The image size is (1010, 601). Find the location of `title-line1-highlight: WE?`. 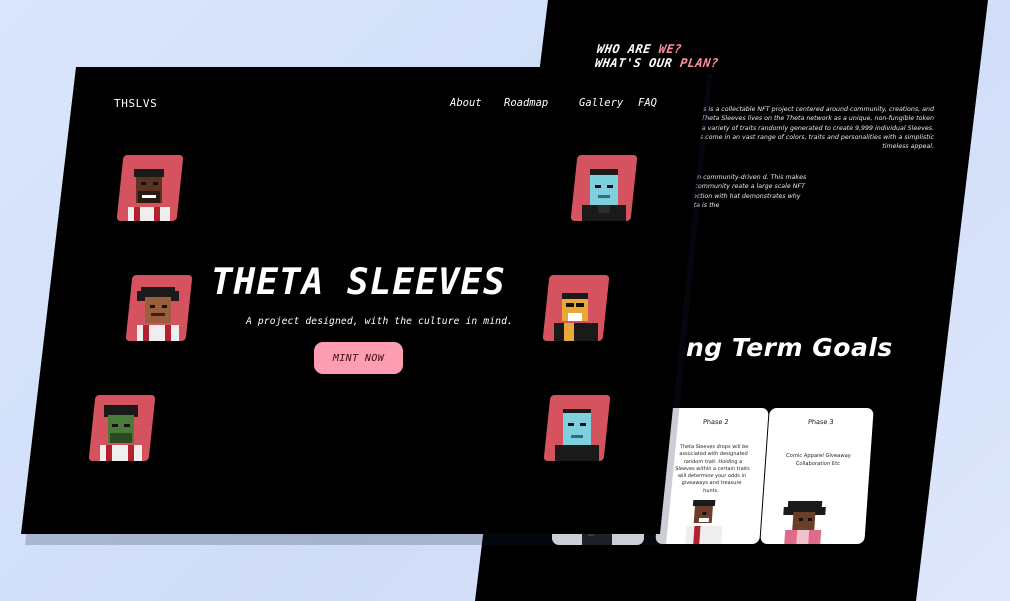

title-line1-highlight: WE? is located at coordinates (670, 49).